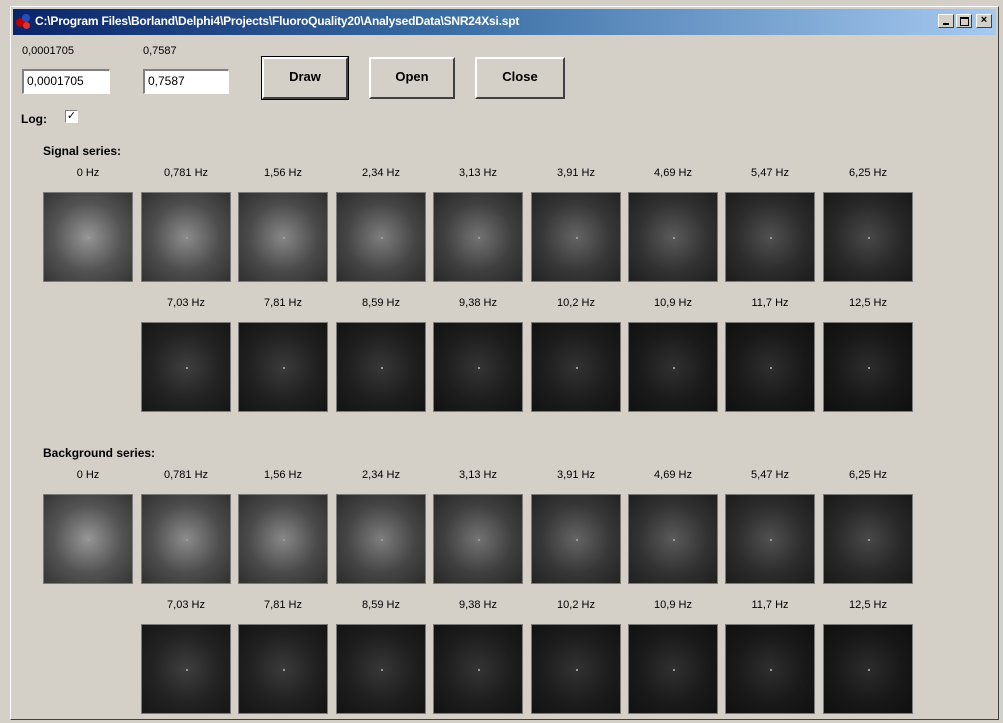 This screenshot has width=1003, height=723. Describe the element at coordinates (381, 605) in the screenshot. I see `background-freq-label: 8,59 Hz` at that location.